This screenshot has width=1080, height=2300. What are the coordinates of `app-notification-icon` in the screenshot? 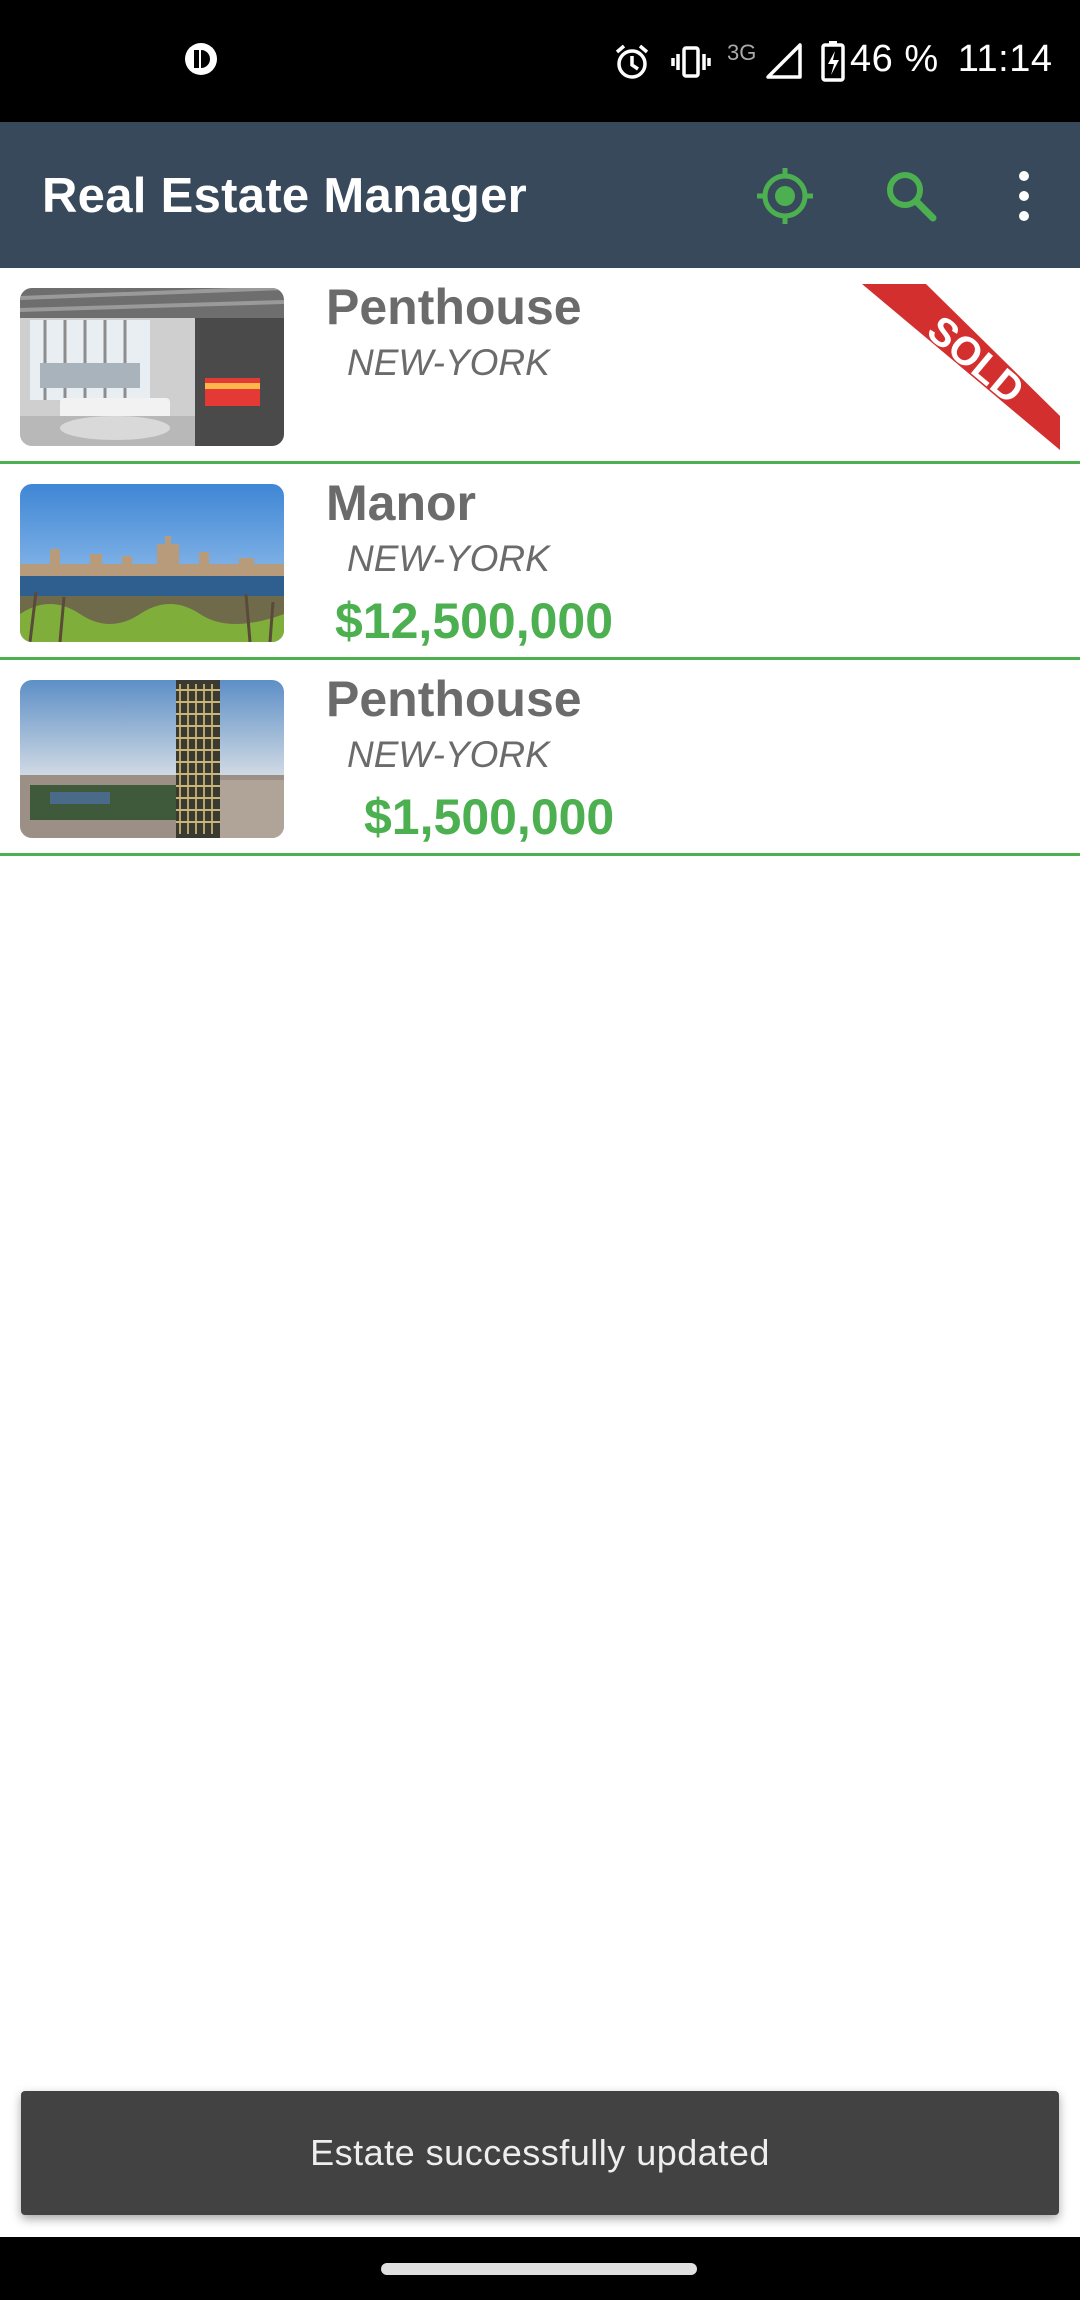 It's located at (201, 59).